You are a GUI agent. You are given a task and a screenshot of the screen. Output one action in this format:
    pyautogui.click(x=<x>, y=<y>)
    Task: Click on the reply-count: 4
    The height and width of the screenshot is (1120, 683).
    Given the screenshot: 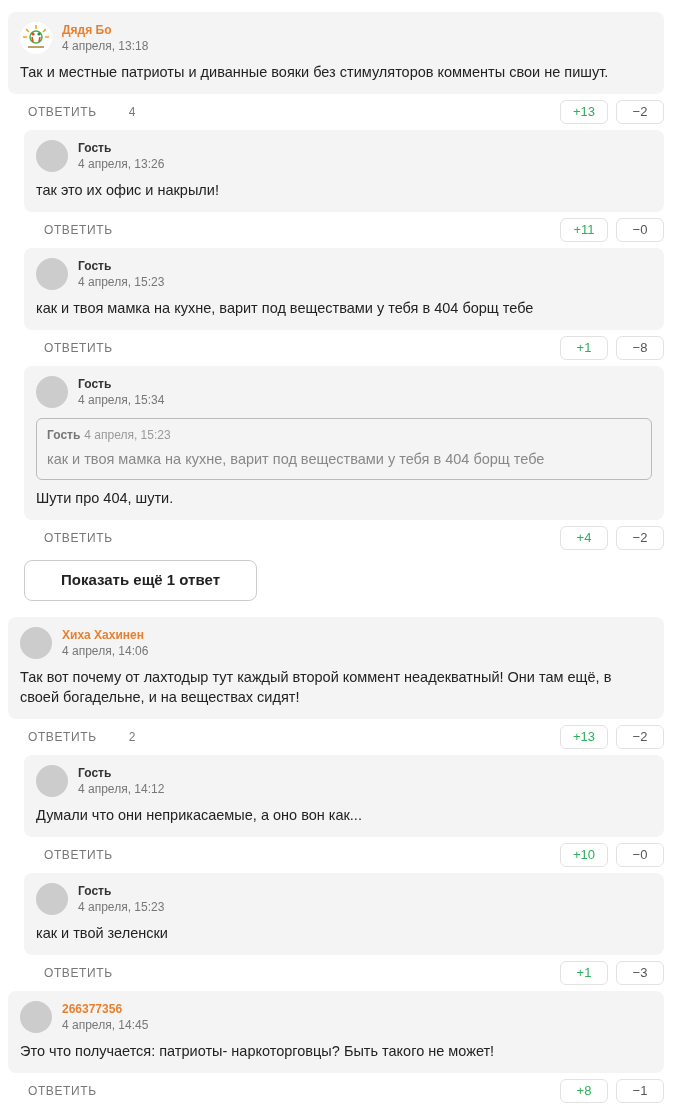 What is the action you would take?
    pyautogui.click(x=132, y=112)
    